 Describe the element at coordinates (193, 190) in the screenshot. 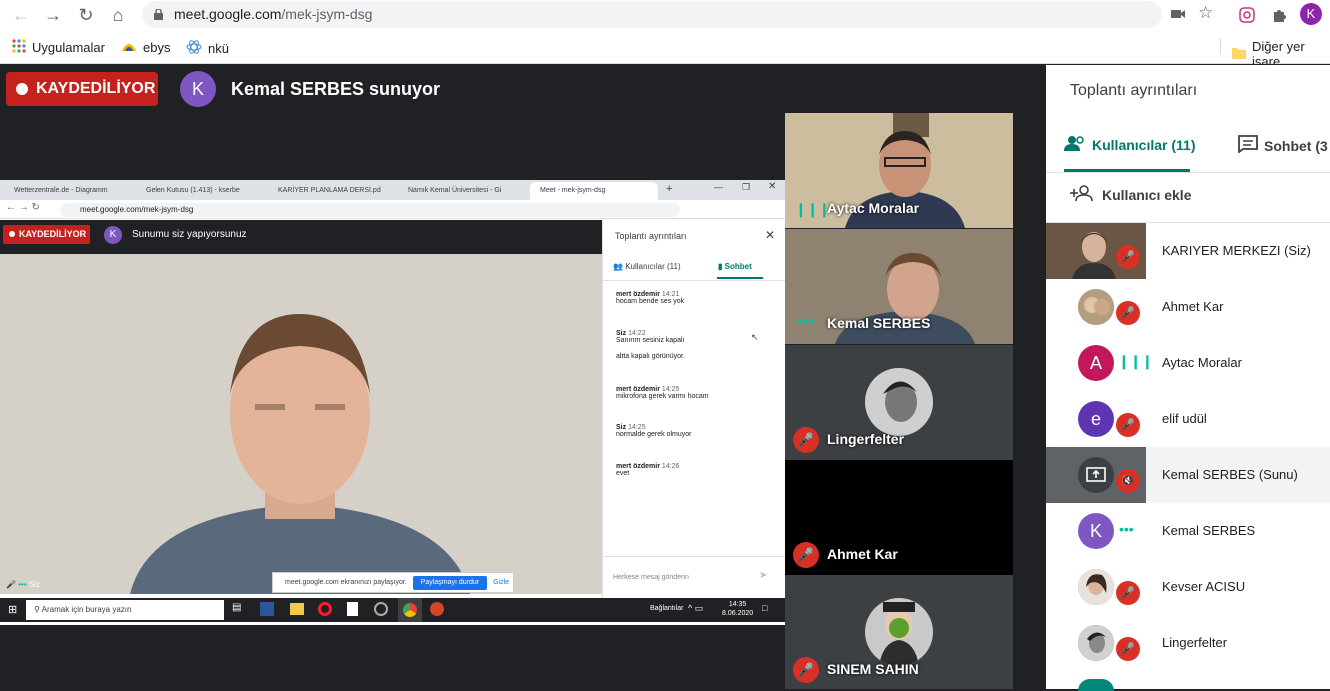

I see `shared-tab: Gelen Kutusu (1.413) - kserbe` at that location.